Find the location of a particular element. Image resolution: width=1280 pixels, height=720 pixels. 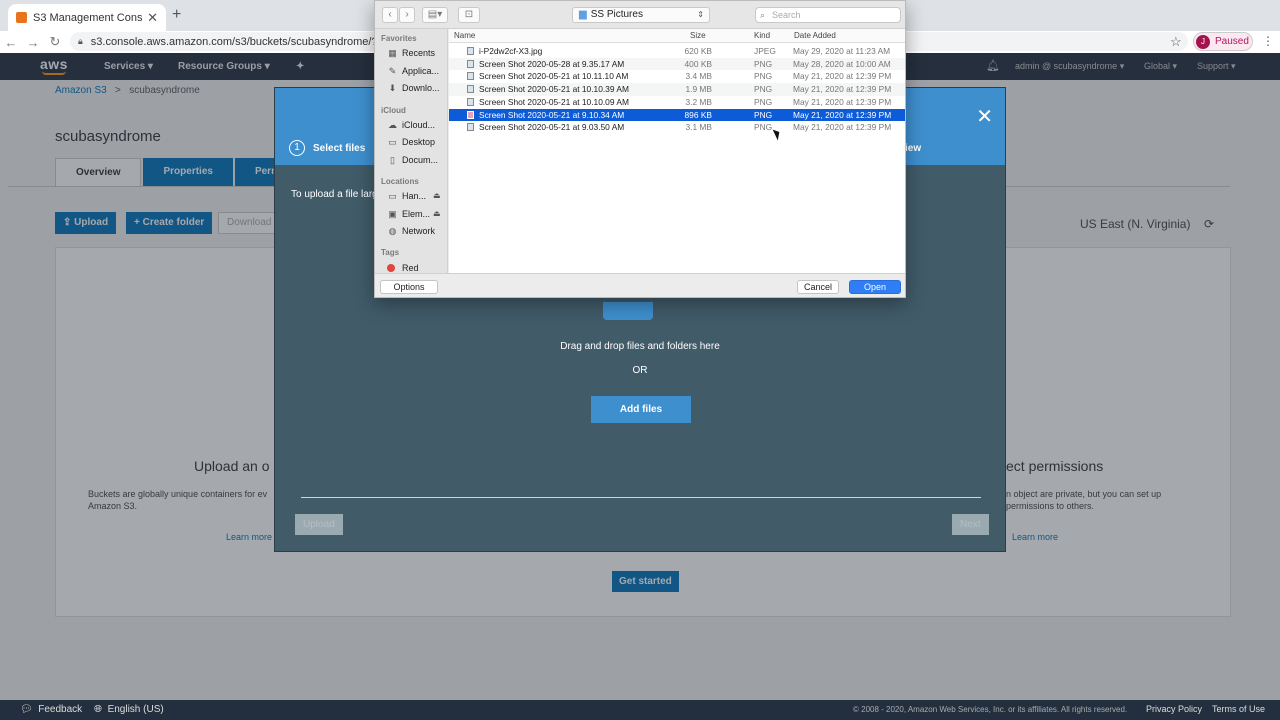

step-number: 1 is located at coordinates (297, 148).